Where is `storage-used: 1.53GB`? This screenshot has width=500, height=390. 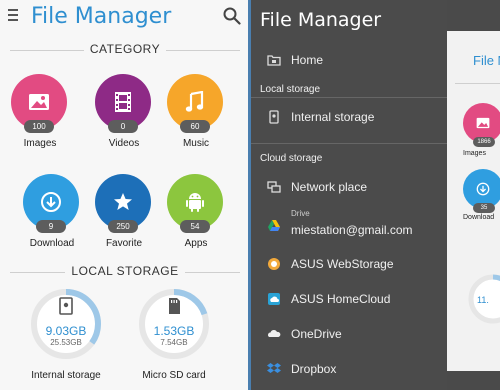
storage-used: 1.53GB is located at coordinates (174, 331).